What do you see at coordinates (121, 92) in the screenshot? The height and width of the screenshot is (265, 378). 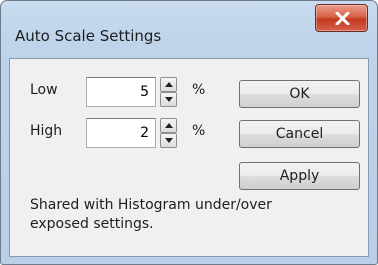 I see `low-input: 5` at bounding box center [121, 92].